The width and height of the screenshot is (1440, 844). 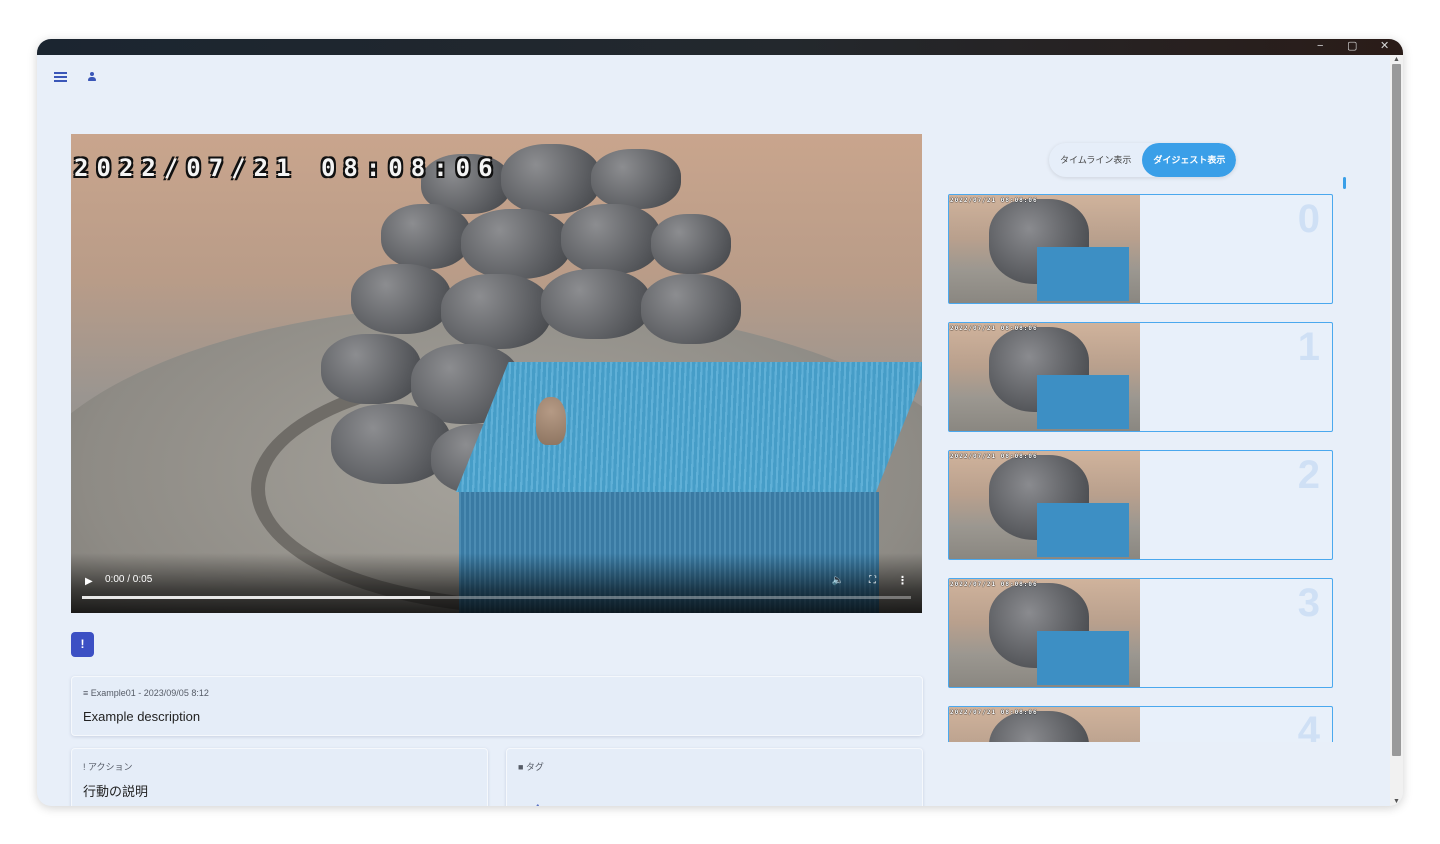 What do you see at coordinates (551, 421) in the screenshot?
I see `monkey` at bounding box center [551, 421].